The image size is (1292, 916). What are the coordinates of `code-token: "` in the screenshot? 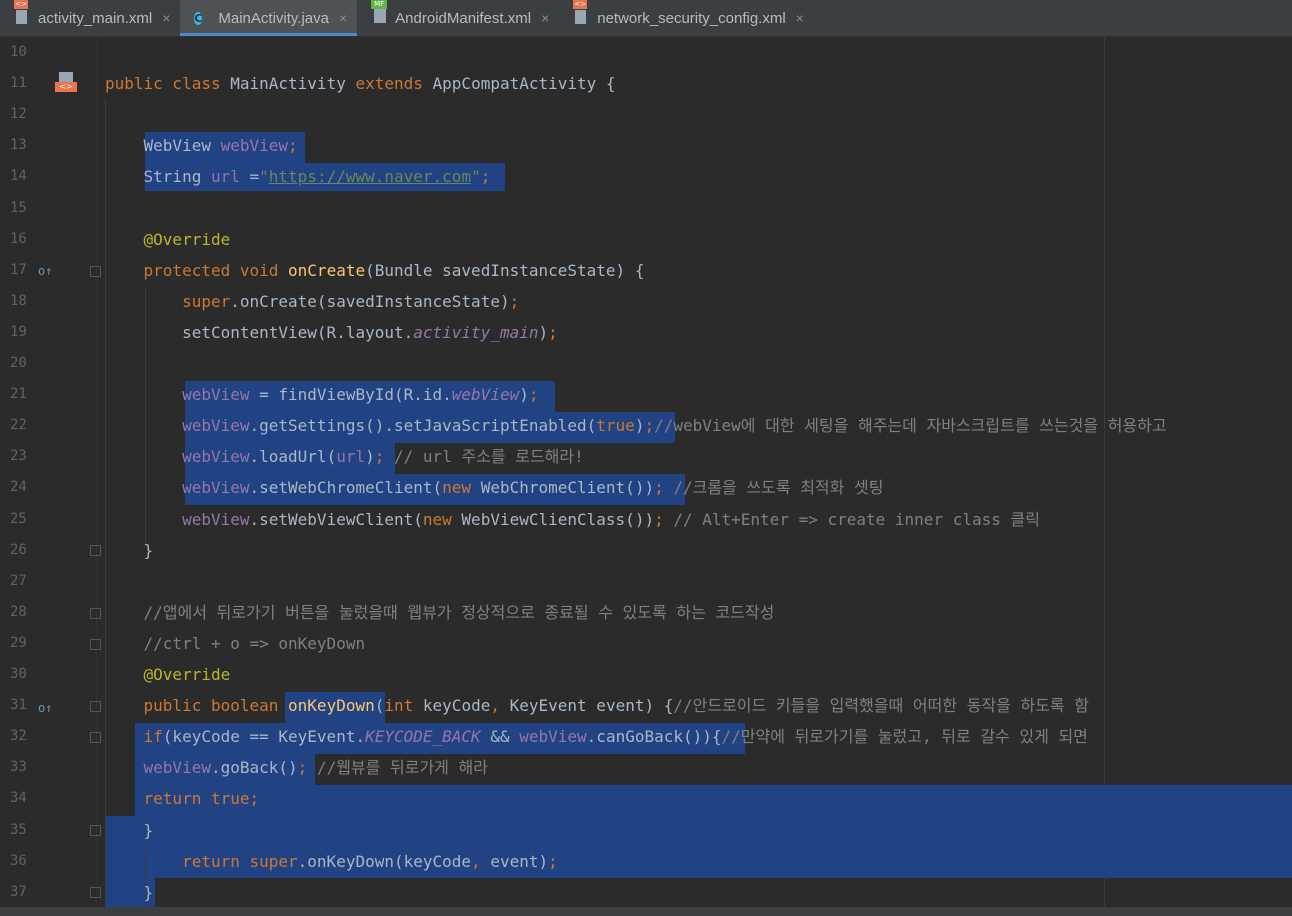 It's located at (476, 176).